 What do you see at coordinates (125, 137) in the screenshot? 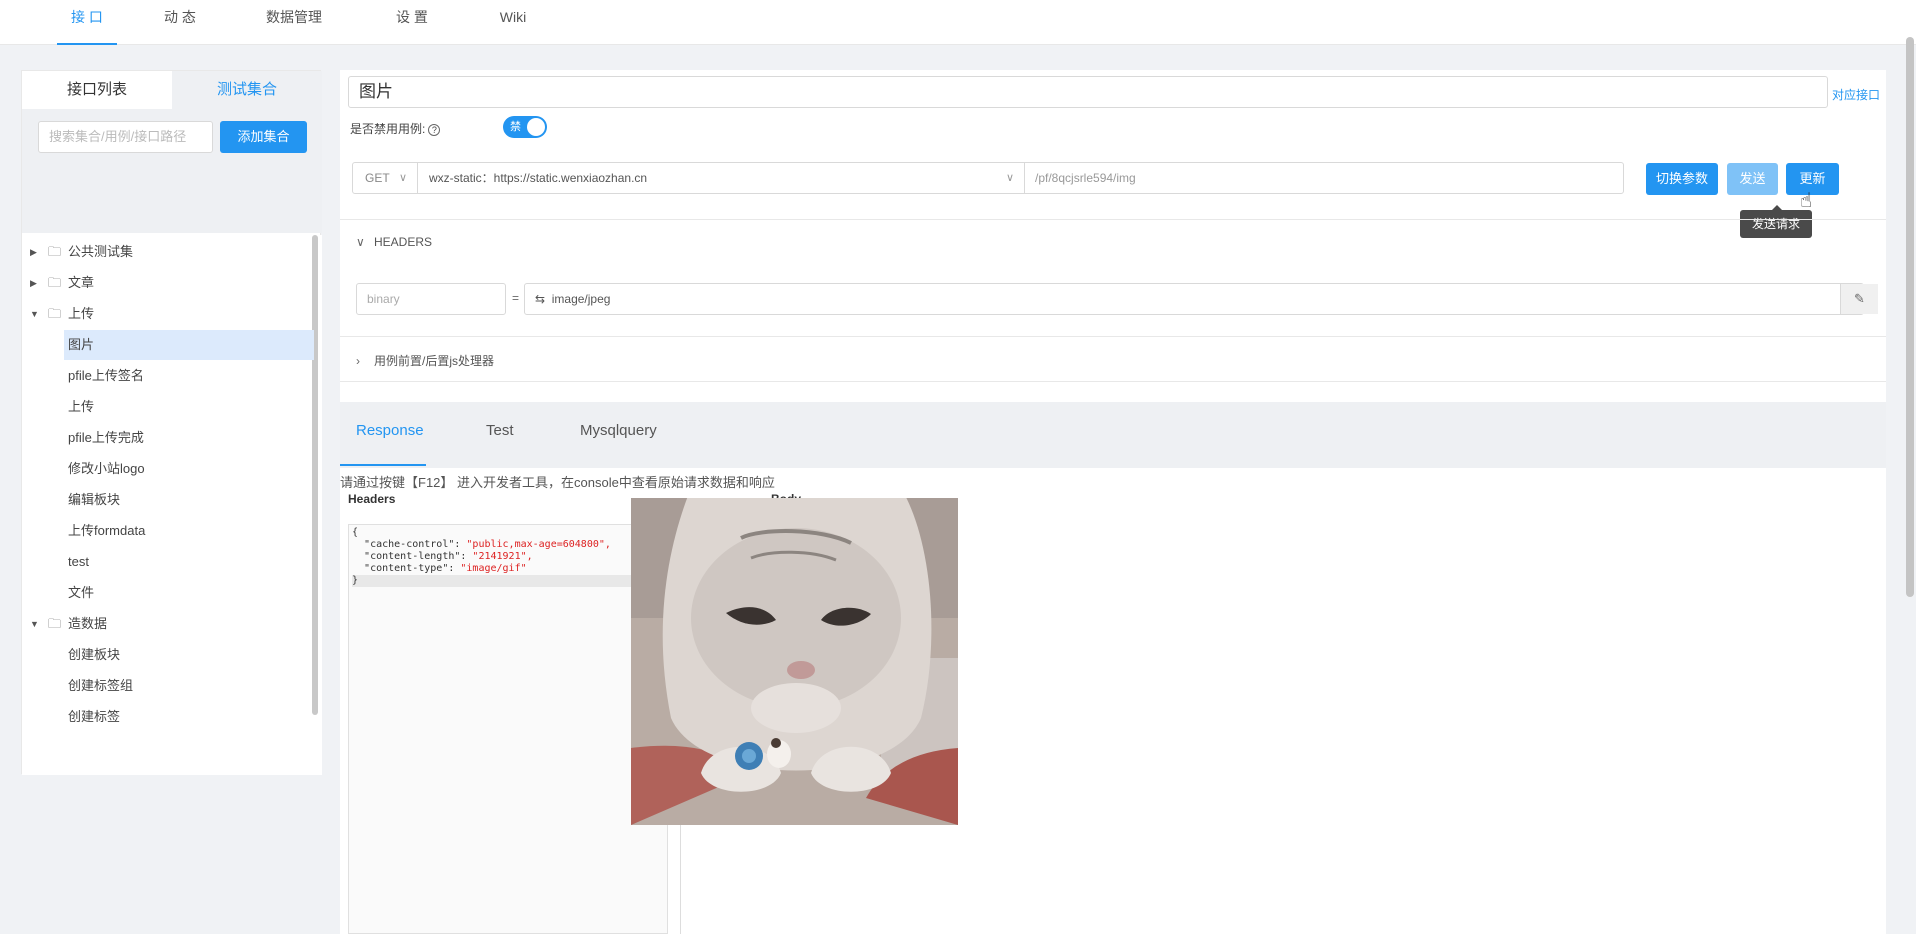
I see `search-input: 搜索集合/用例/接口路径` at bounding box center [125, 137].